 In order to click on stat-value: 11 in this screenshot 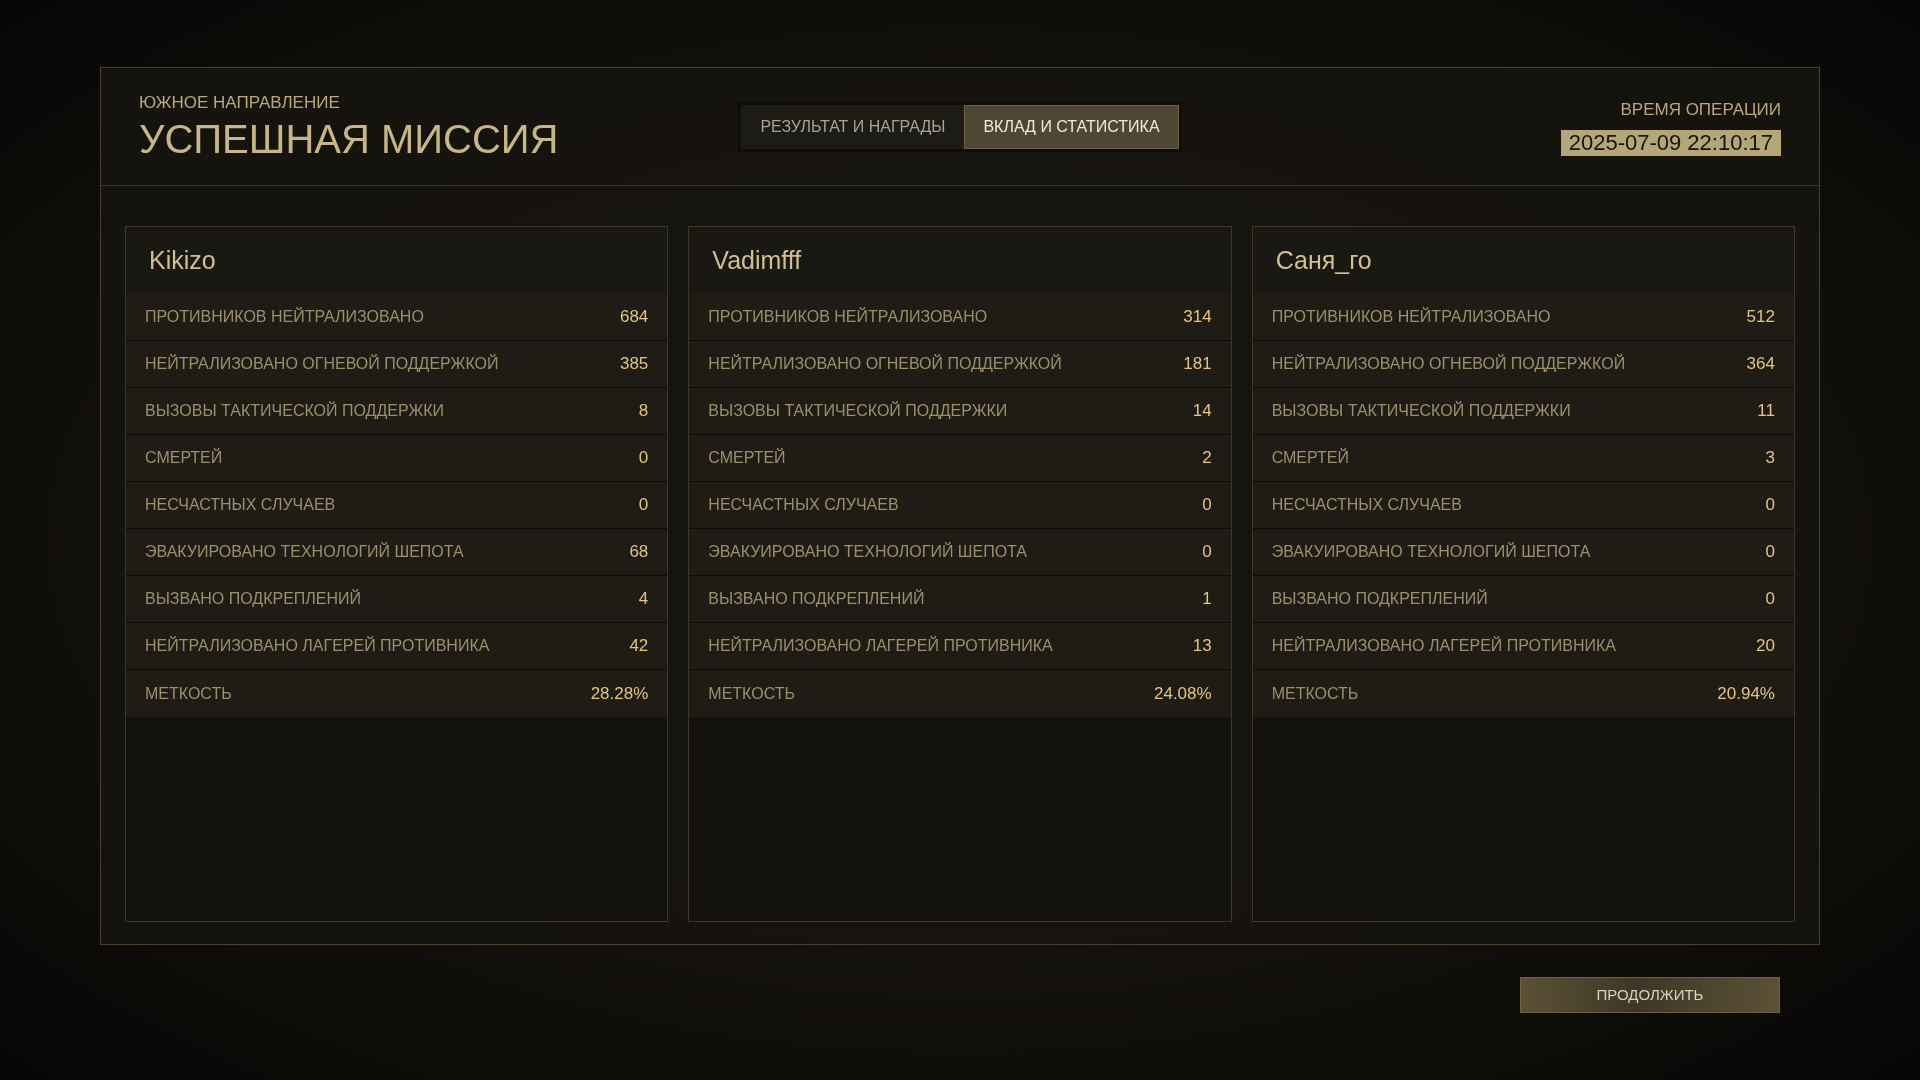, I will do `click(1766, 411)`.